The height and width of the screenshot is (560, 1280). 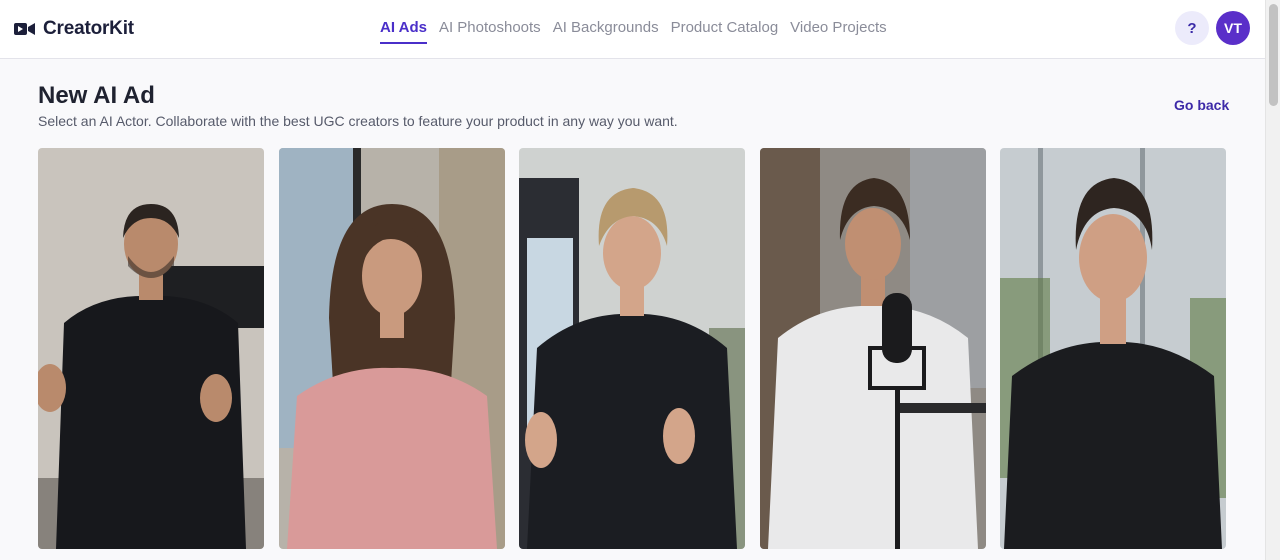 I want to click on tab-product-catalog: Product Catalog, so click(x=725, y=31).